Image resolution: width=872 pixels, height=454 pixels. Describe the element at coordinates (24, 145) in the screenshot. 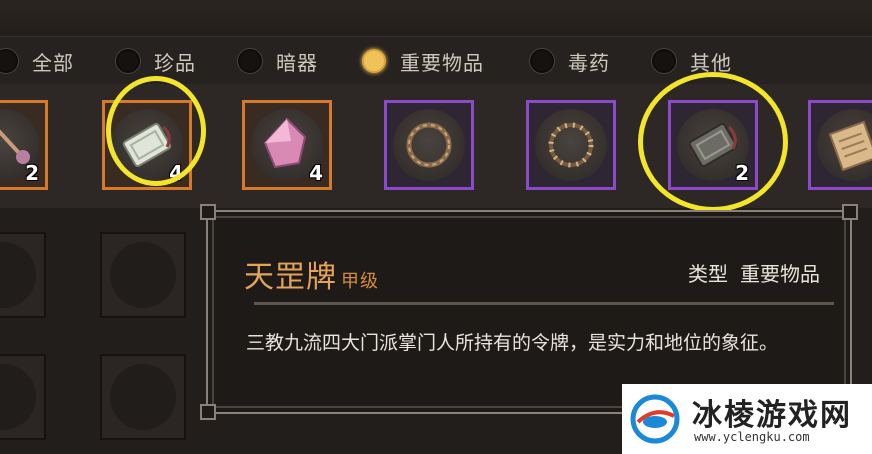

I see `item-slot: 2` at that location.